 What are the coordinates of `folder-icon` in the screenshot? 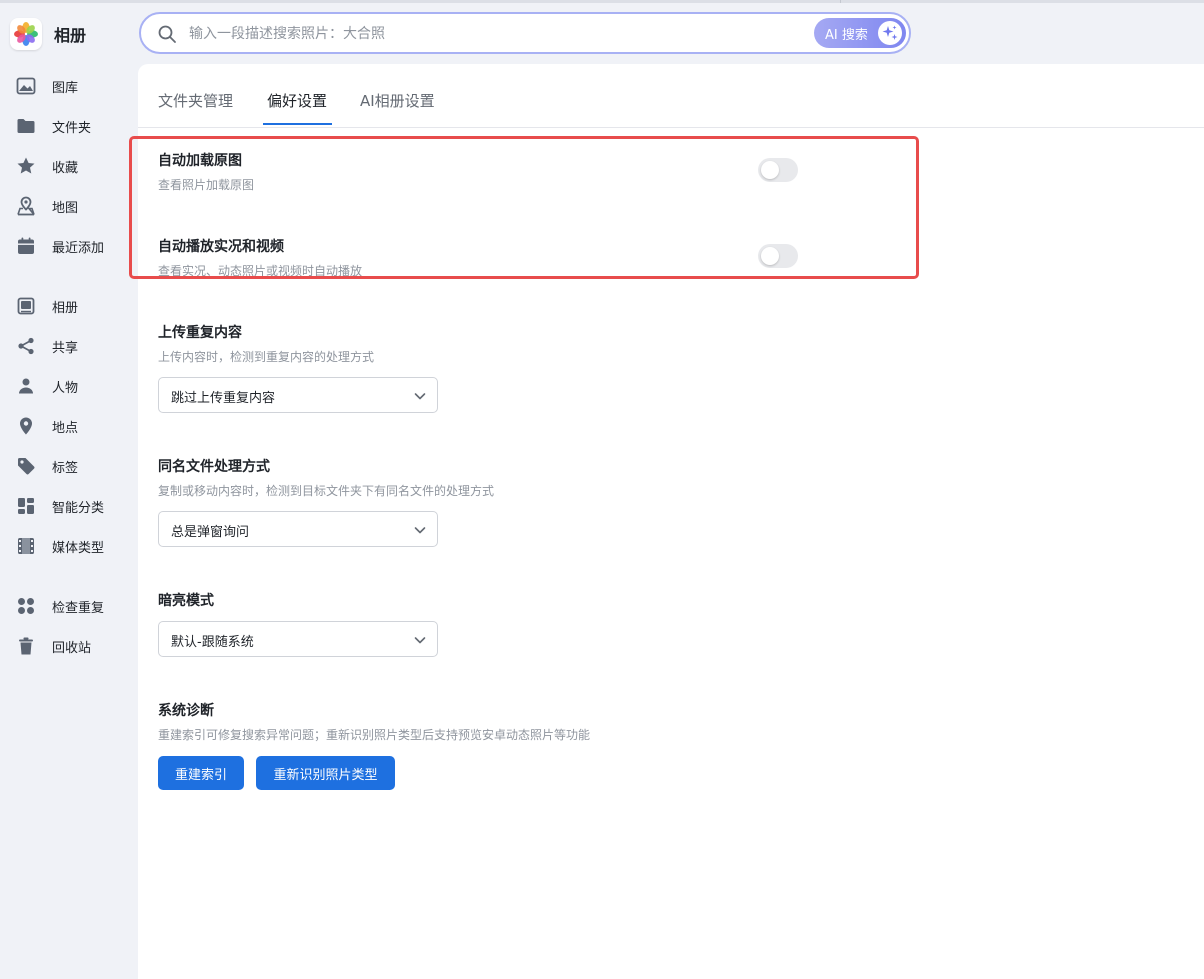 It's located at (26, 126).